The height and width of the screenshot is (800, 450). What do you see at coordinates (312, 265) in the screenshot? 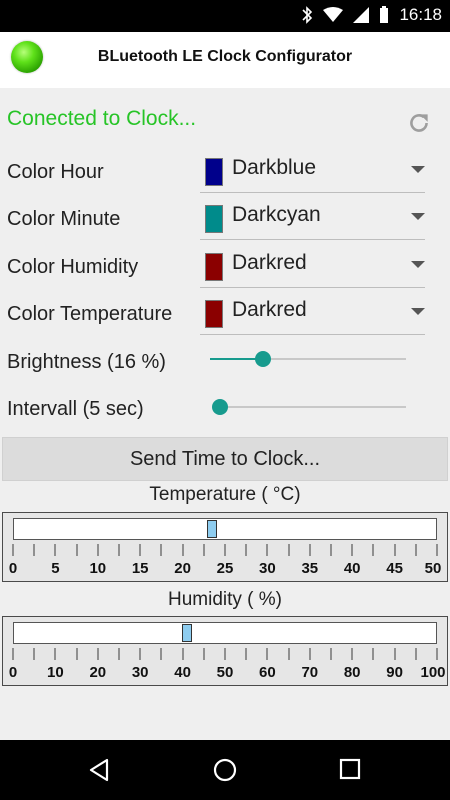
I see `color-humidity-dropdown: Darkred` at bounding box center [312, 265].